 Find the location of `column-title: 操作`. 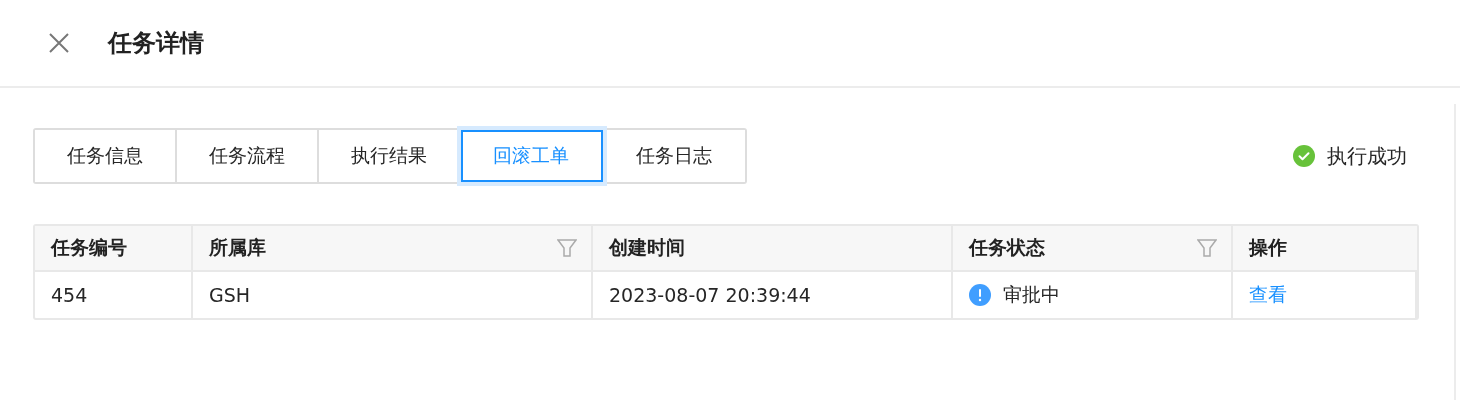

column-title: 操作 is located at coordinates (1268, 247).